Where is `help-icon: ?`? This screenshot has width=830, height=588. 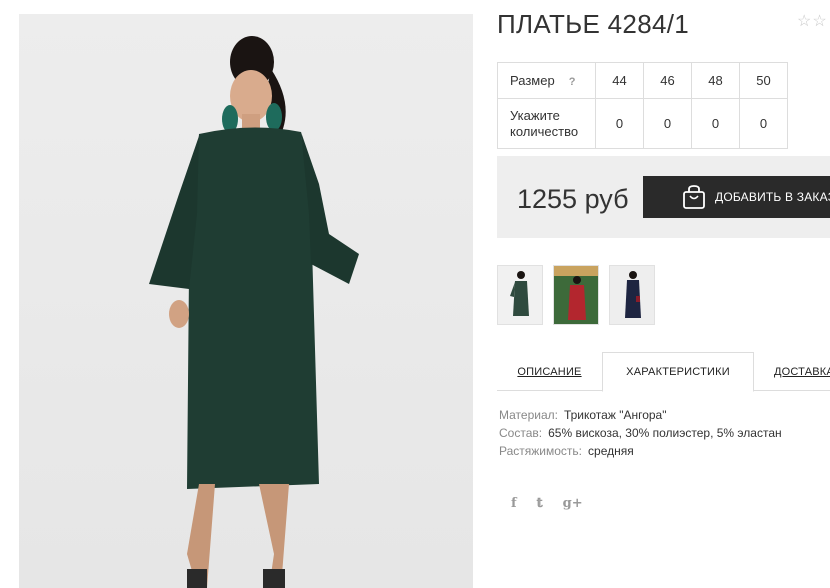 help-icon: ? is located at coordinates (572, 82).